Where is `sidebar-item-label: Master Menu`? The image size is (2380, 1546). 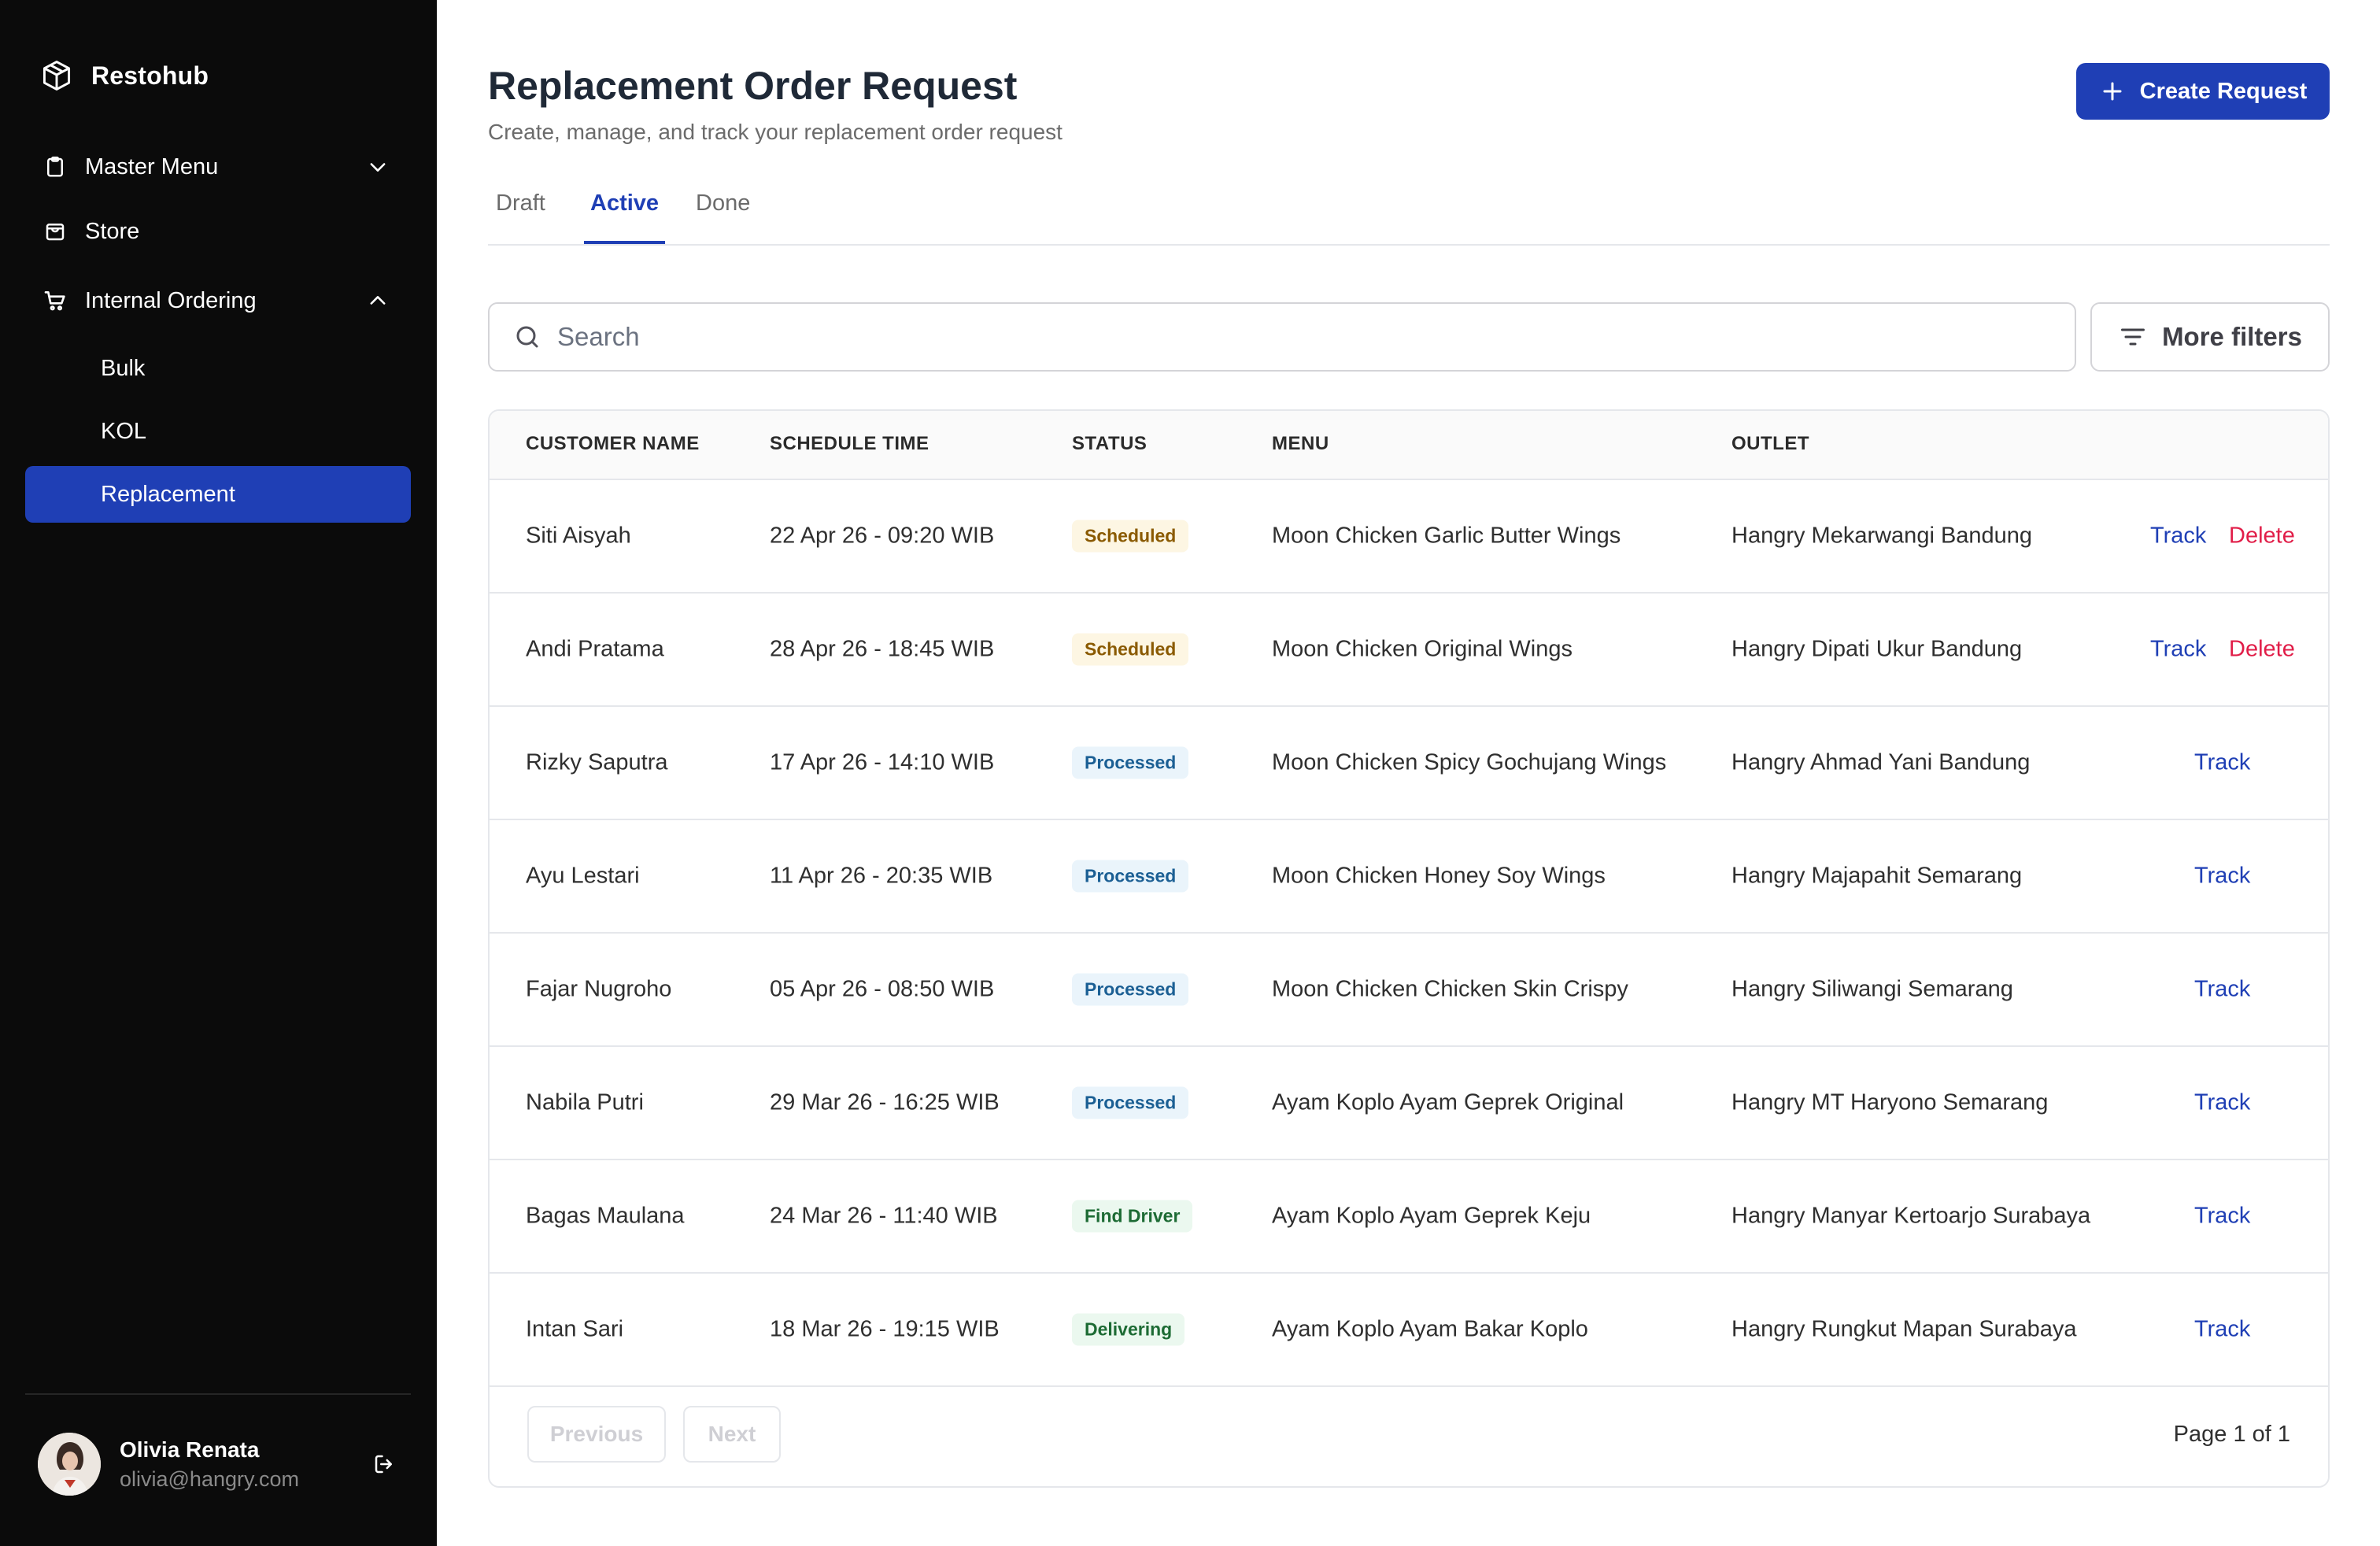
sidebar-item-label: Master Menu is located at coordinates (152, 166).